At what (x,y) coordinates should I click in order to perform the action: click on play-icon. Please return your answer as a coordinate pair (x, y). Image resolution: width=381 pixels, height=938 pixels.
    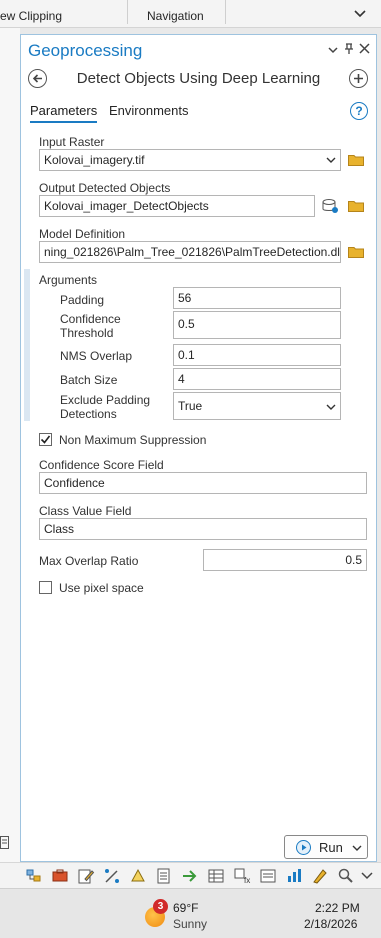
    Looking at the image, I should click on (303, 847).